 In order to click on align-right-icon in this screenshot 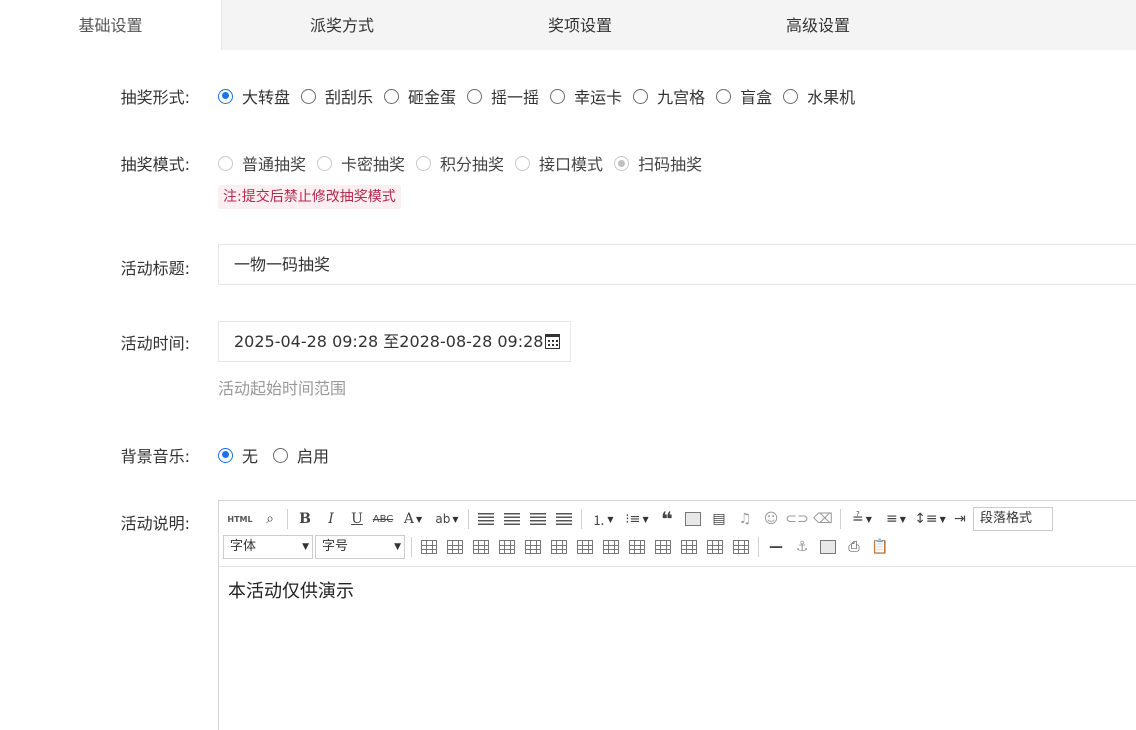, I will do `click(538, 519)`.